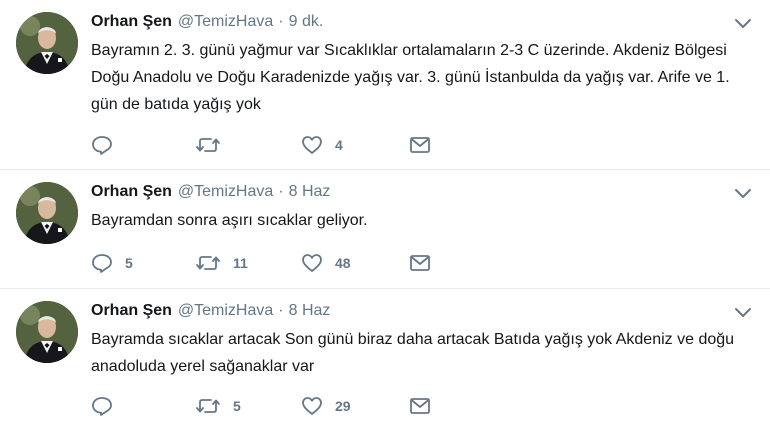  Describe the element at coordinates (339, 145) in the screenshot. I see `like-count: 4` at that location.